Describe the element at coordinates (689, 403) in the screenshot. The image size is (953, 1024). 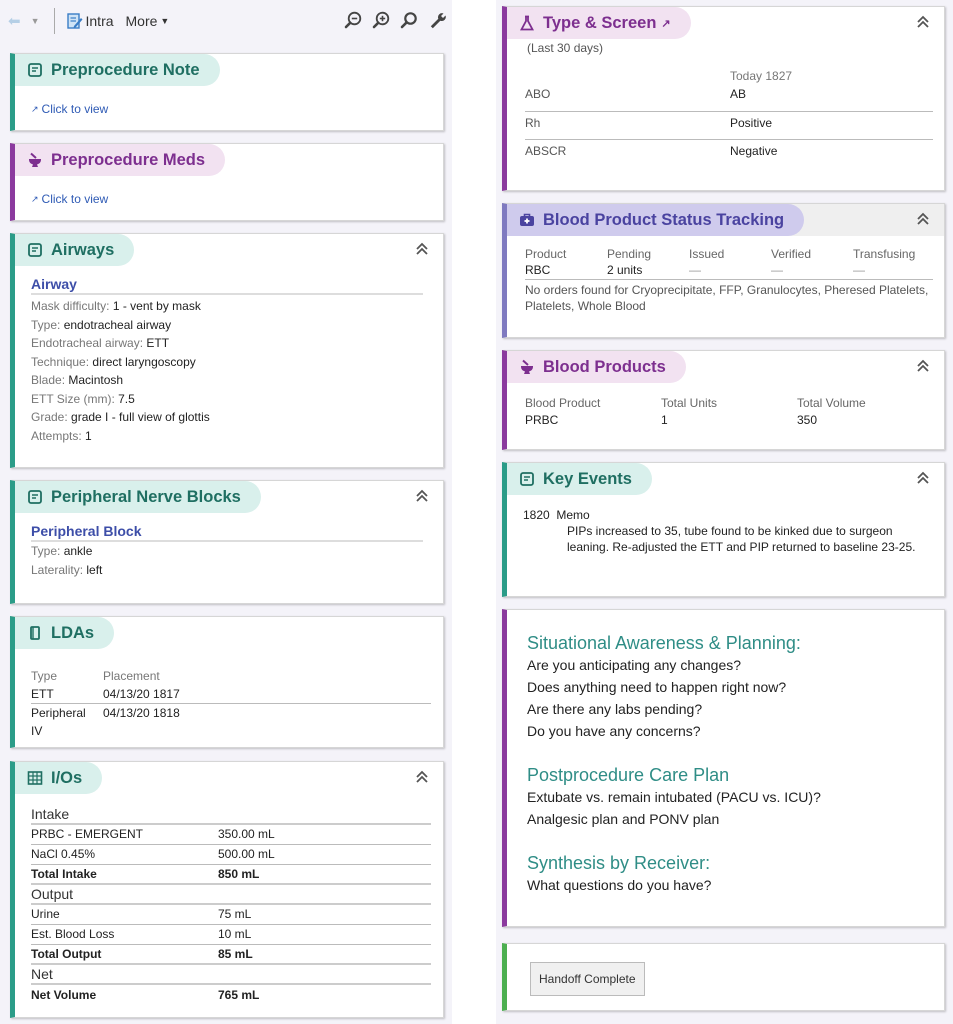
I see `column-header: Total Units` at that location.